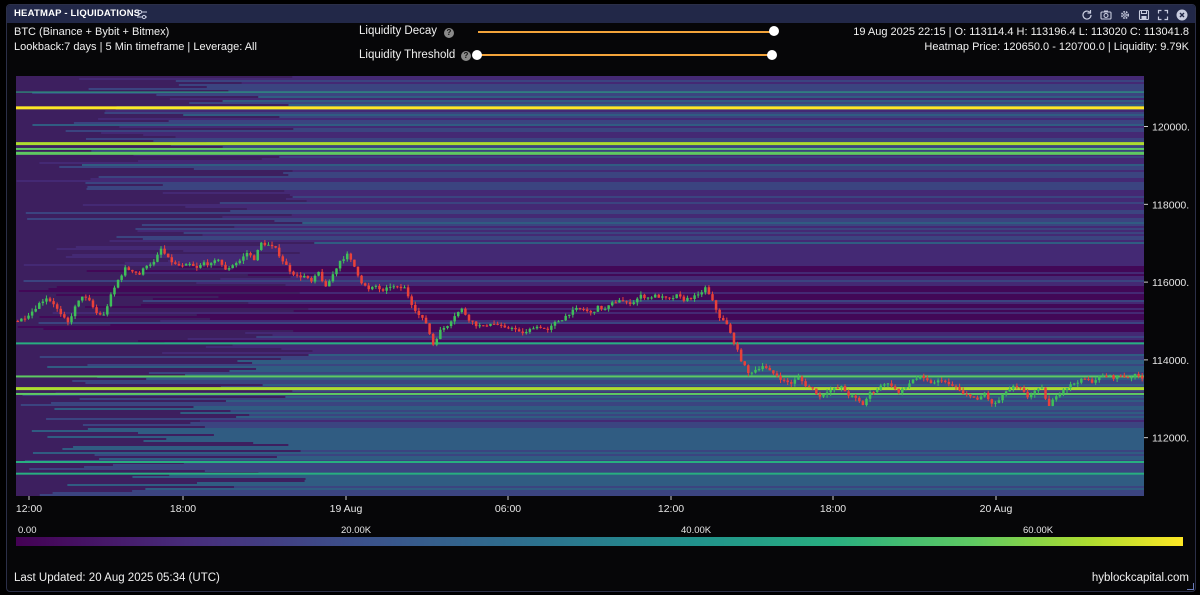 The width and height of the screenshot is (1200, 595). I want to click on liquidity-decay-track, so click(626, 32).